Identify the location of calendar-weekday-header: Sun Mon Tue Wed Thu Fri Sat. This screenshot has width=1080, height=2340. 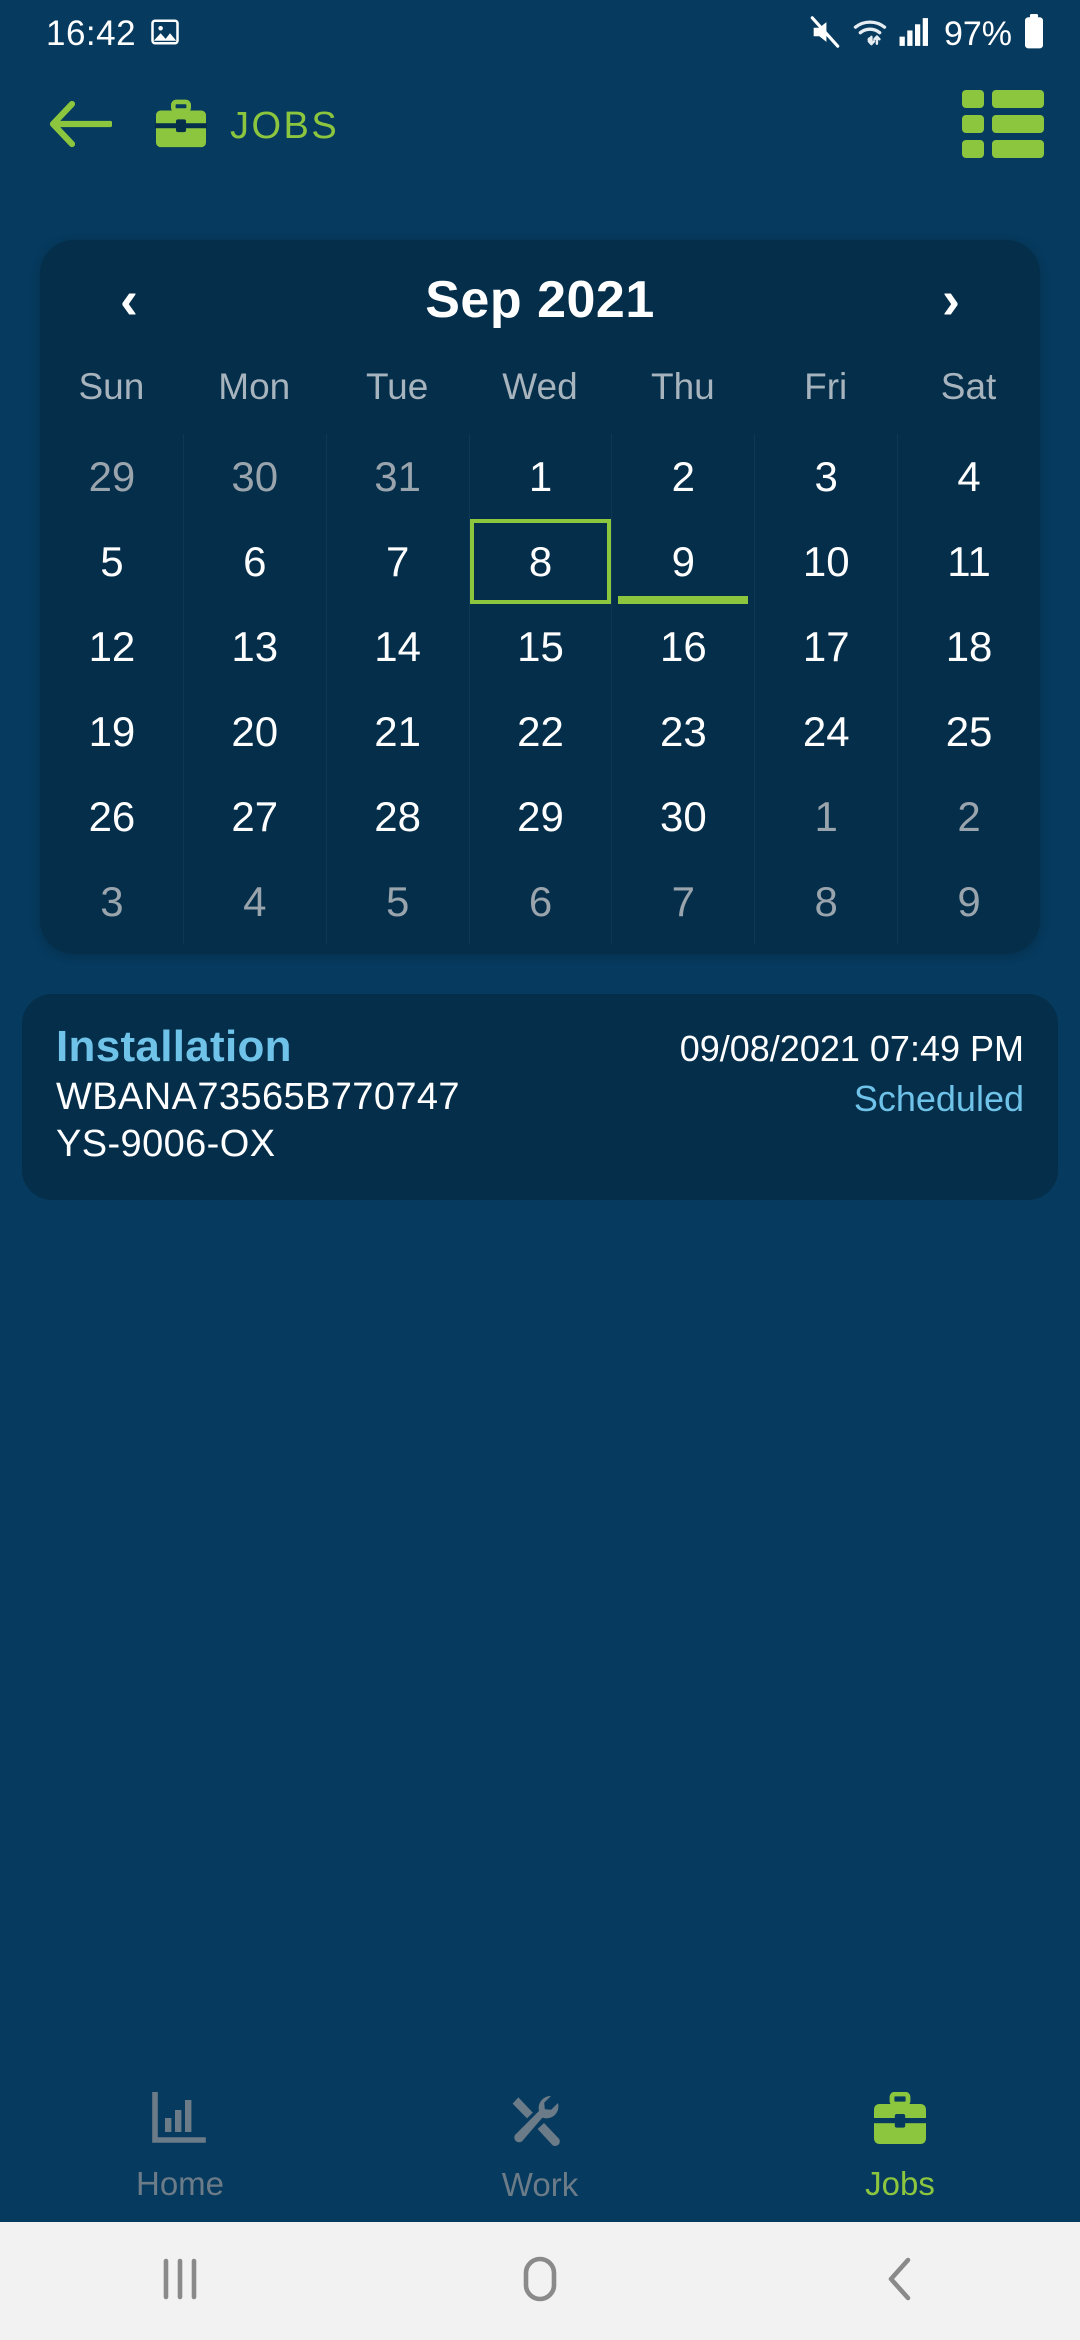
(540, 397).